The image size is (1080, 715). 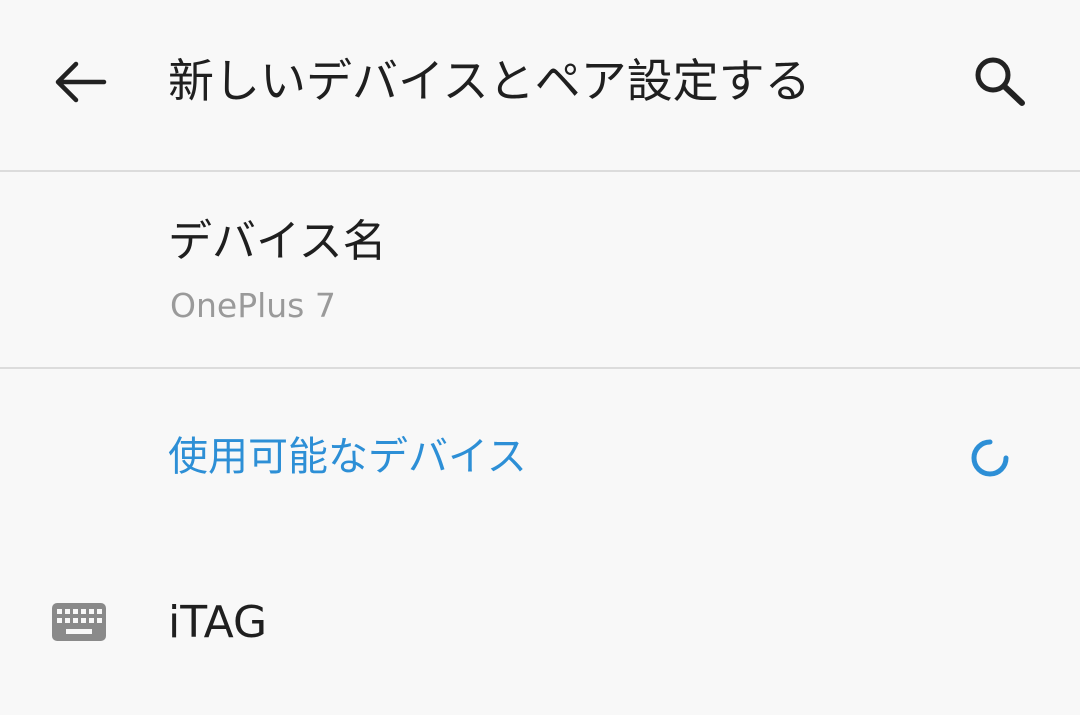 I want to click on back-button, so click(x=80, y=82).